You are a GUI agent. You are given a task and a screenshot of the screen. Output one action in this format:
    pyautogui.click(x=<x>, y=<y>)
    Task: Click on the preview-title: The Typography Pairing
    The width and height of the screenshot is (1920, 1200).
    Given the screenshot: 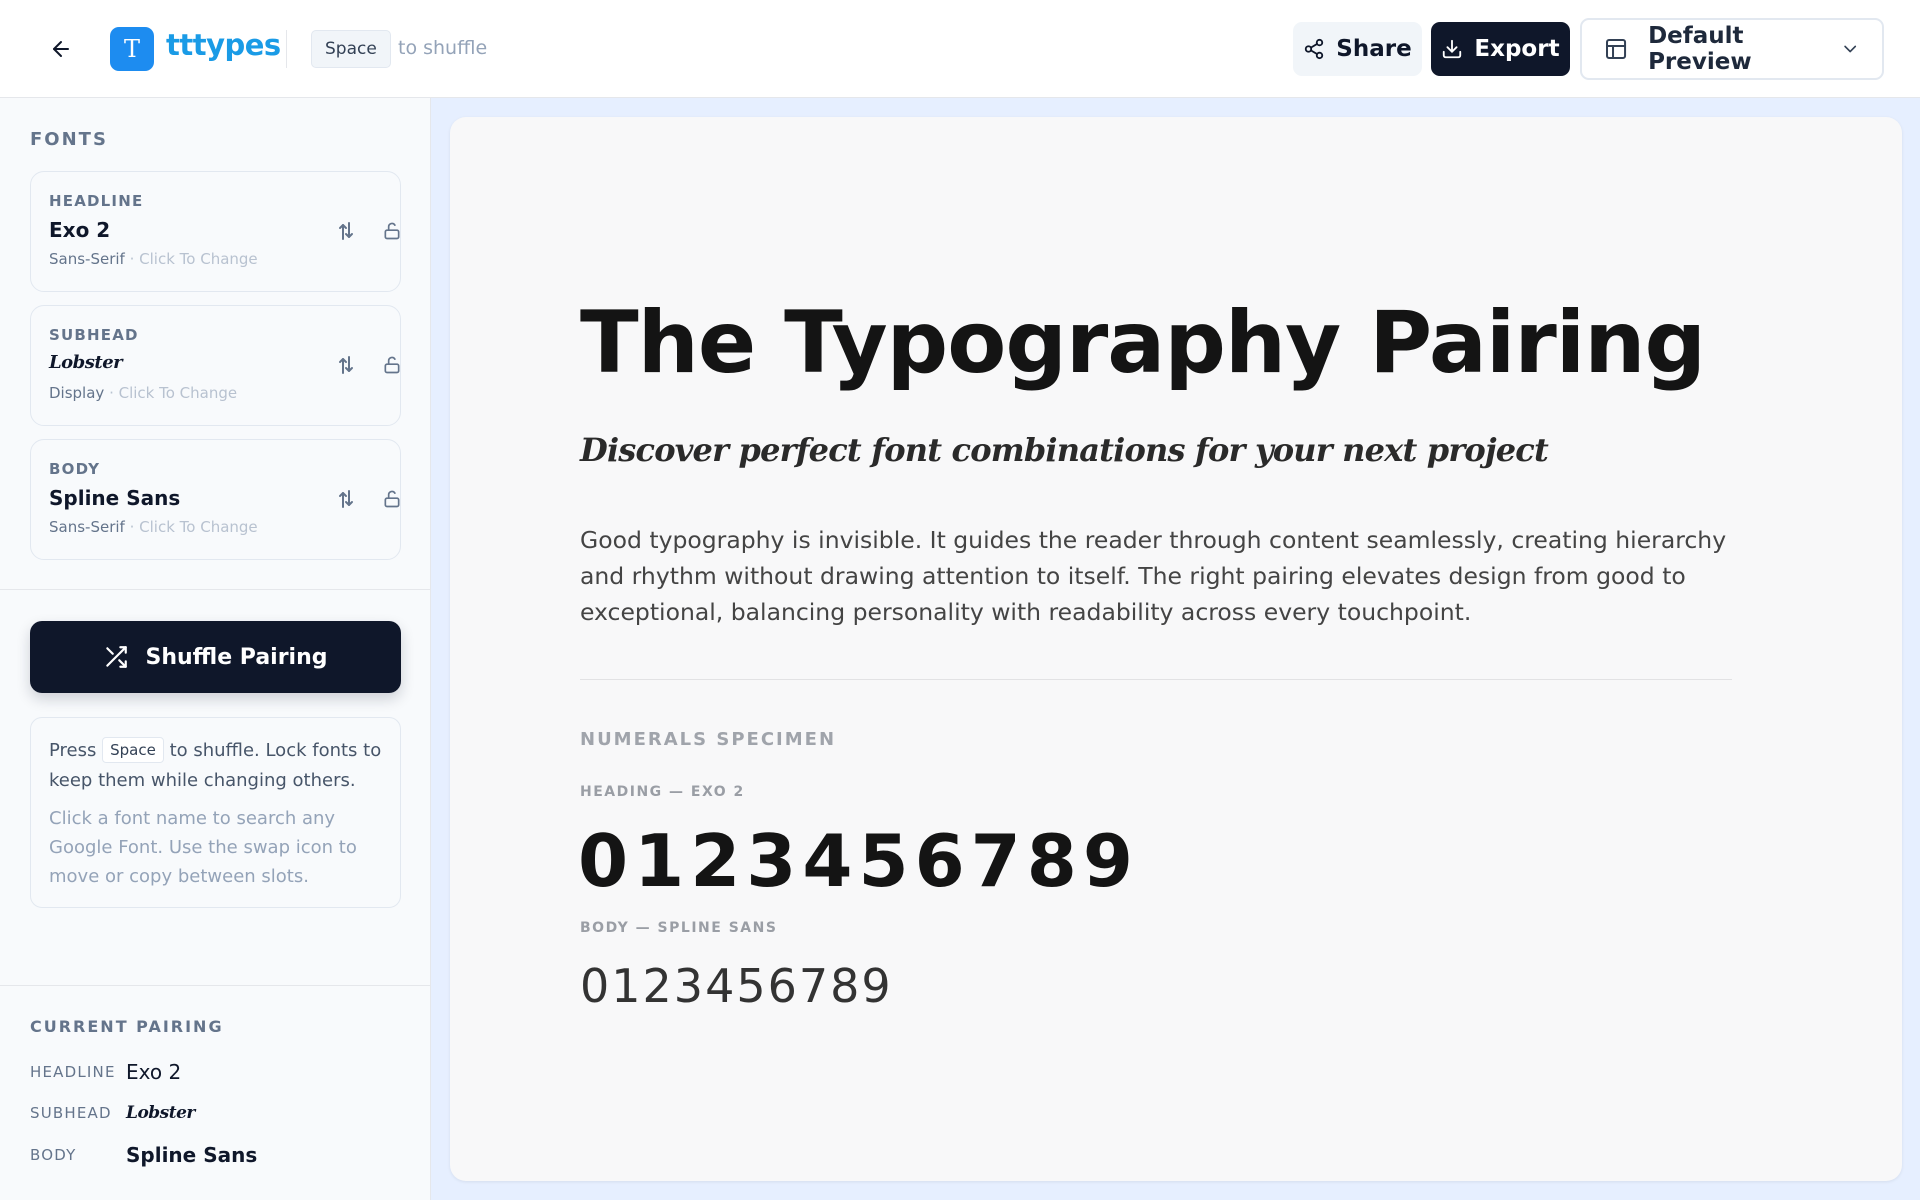 What is the action you would take?
    pyautogui.click(x=1143, y=343)
    